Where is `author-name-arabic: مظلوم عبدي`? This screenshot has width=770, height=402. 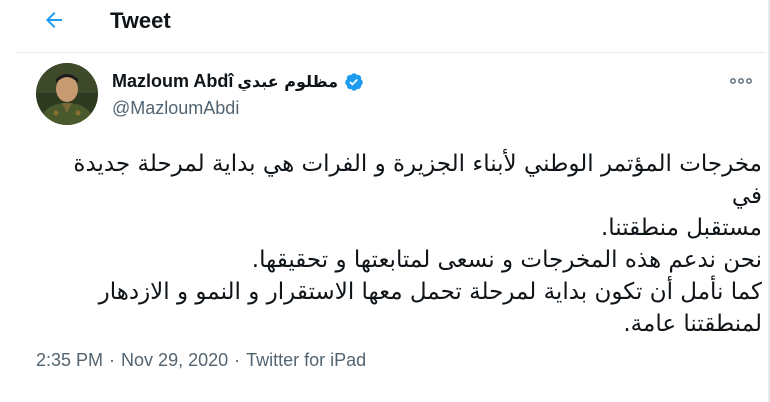
author-name-arabic: مظلوم عبدي is located at coordinates (288, 81).